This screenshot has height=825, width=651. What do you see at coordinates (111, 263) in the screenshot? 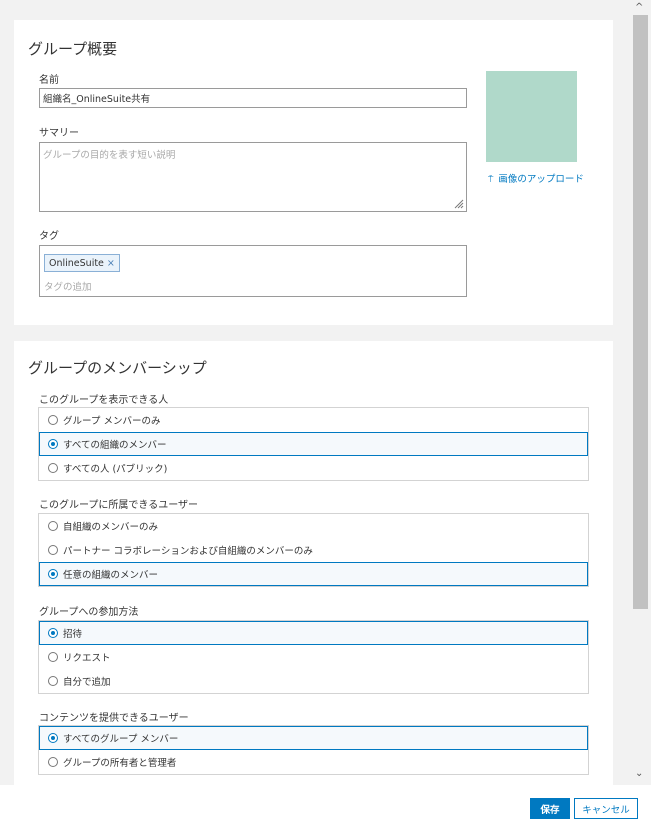
I see `tag-remove-icon: ×` at bounding box center [111, 263].